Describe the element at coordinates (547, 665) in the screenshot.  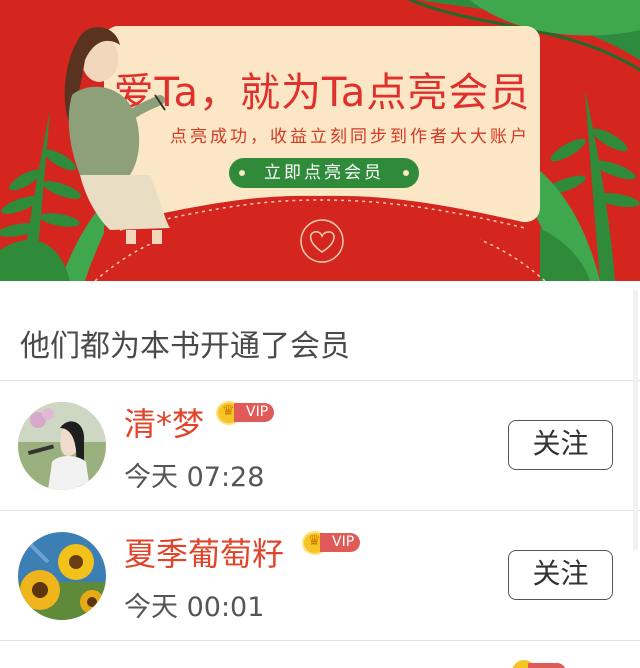
I see `vip-pill` at that location.